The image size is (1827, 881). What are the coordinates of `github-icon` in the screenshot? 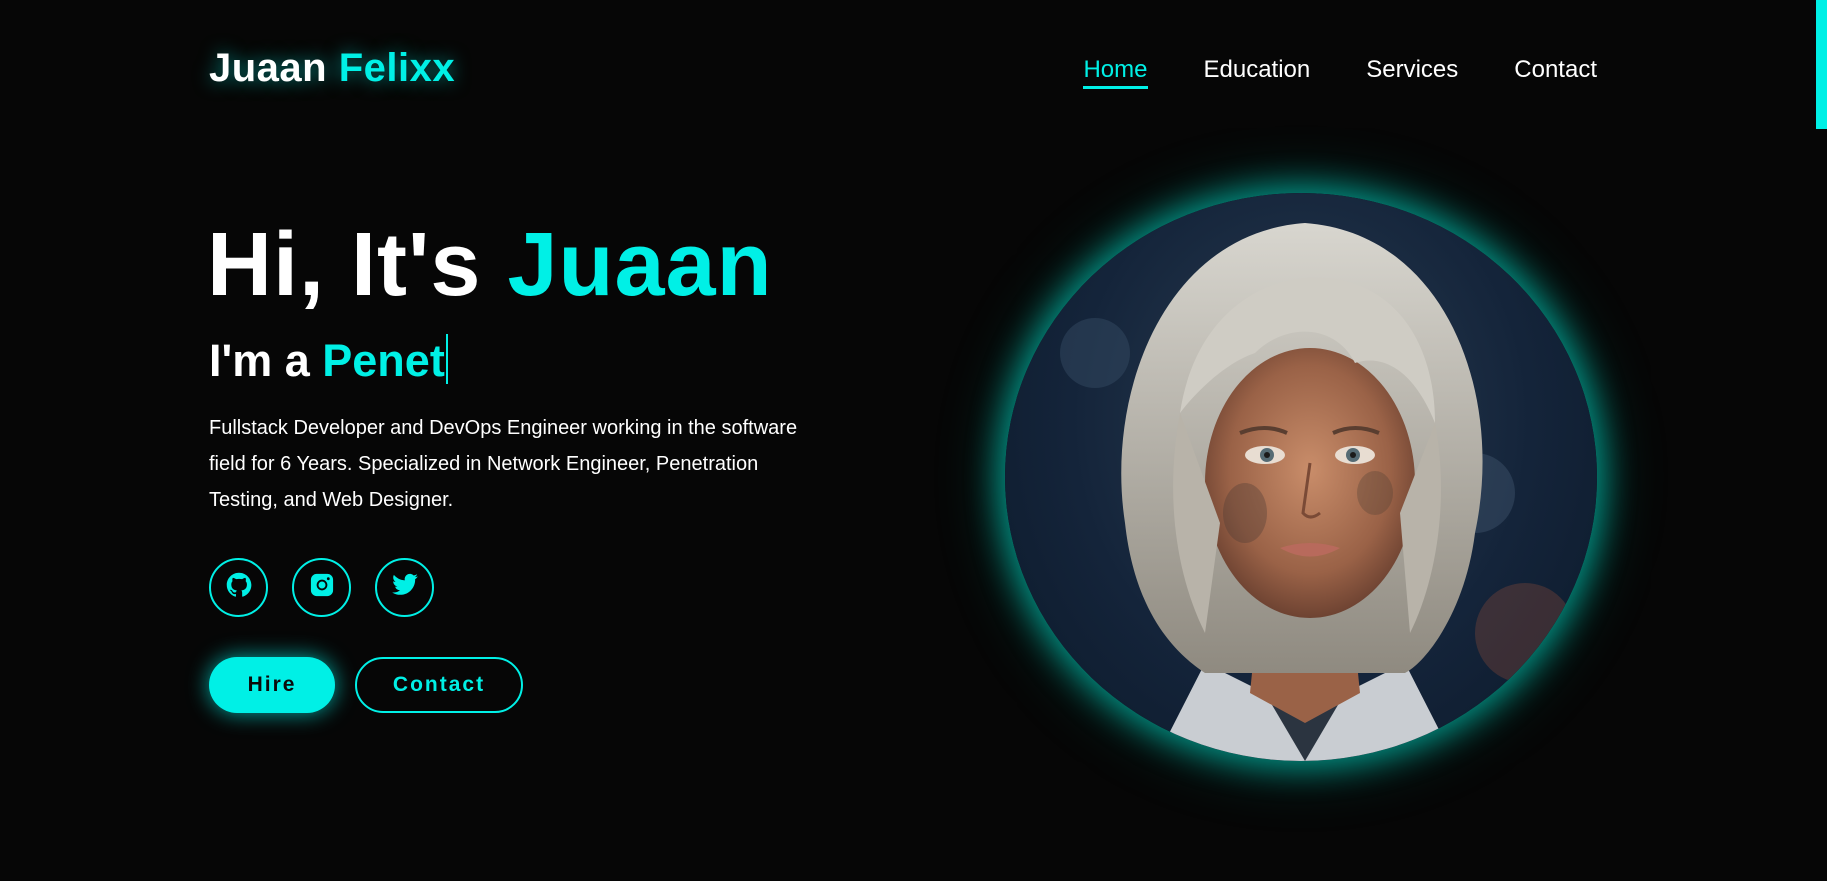 It's located at (239, 587).